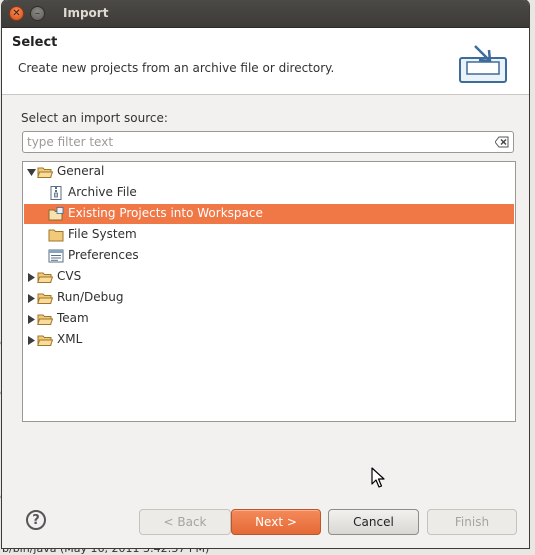  What do you see at coordinates (56, 214) in the screenshot?
I see `project-icon` at bounding box center [56, 214].